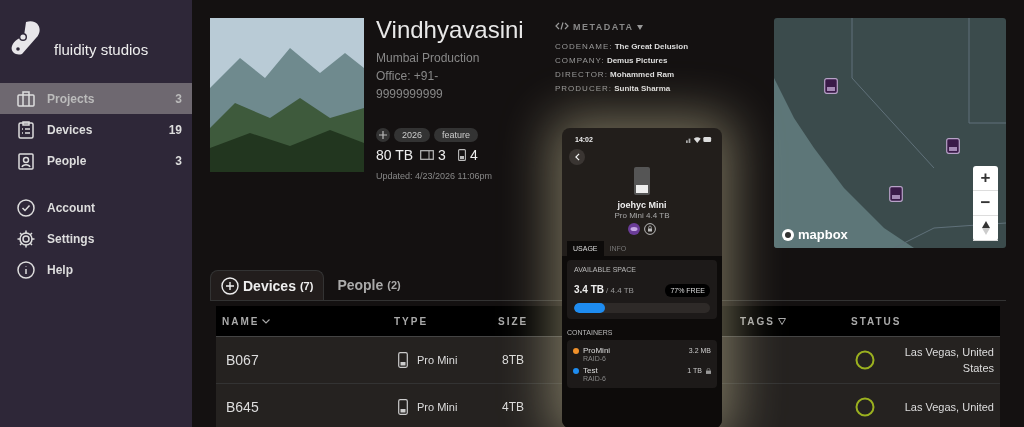 The width and height of the screenshot is (1024, 427). I want to click on clipboard-icon, so click(26, 129).